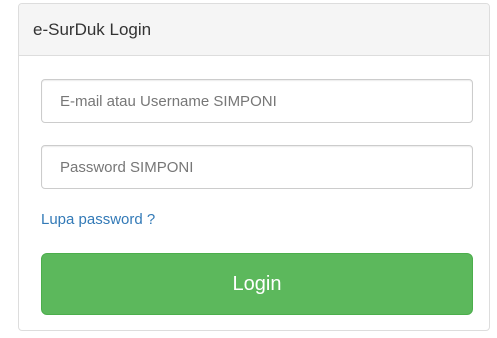 Image resolution: width=497 pixels, height=338 pixels. What do you see at coordinates (254, 30) in the screenshot?
I see `panel-heading: e-SurDuk Login` at bounding box center [254, 30].